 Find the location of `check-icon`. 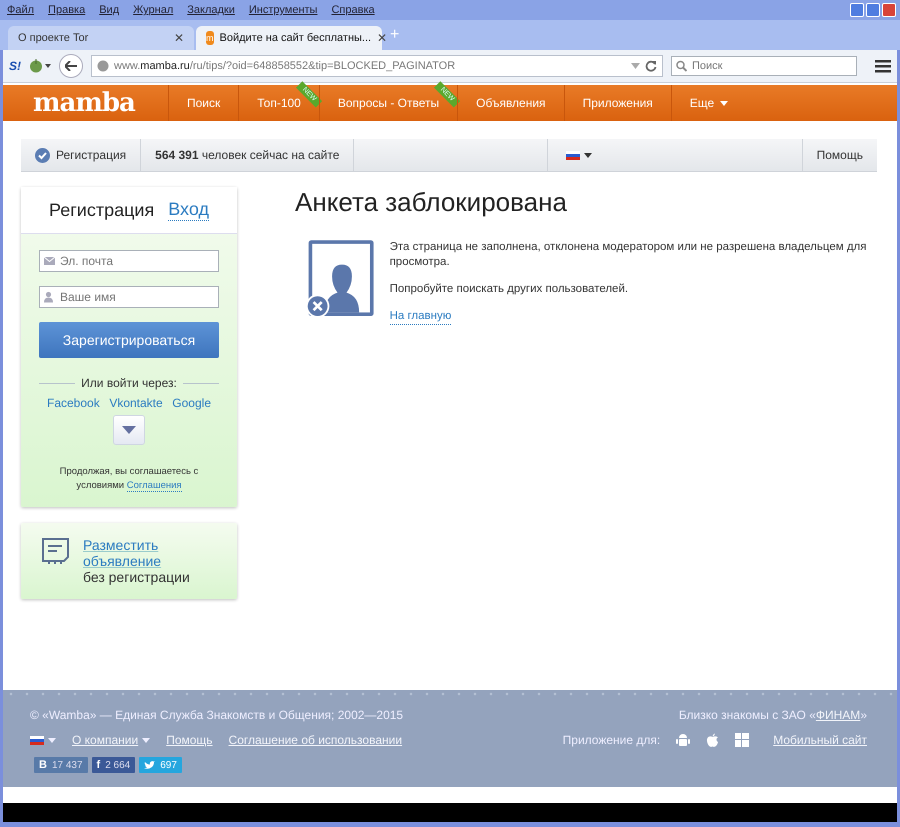

check-icon is located at coordinates (42, 155).